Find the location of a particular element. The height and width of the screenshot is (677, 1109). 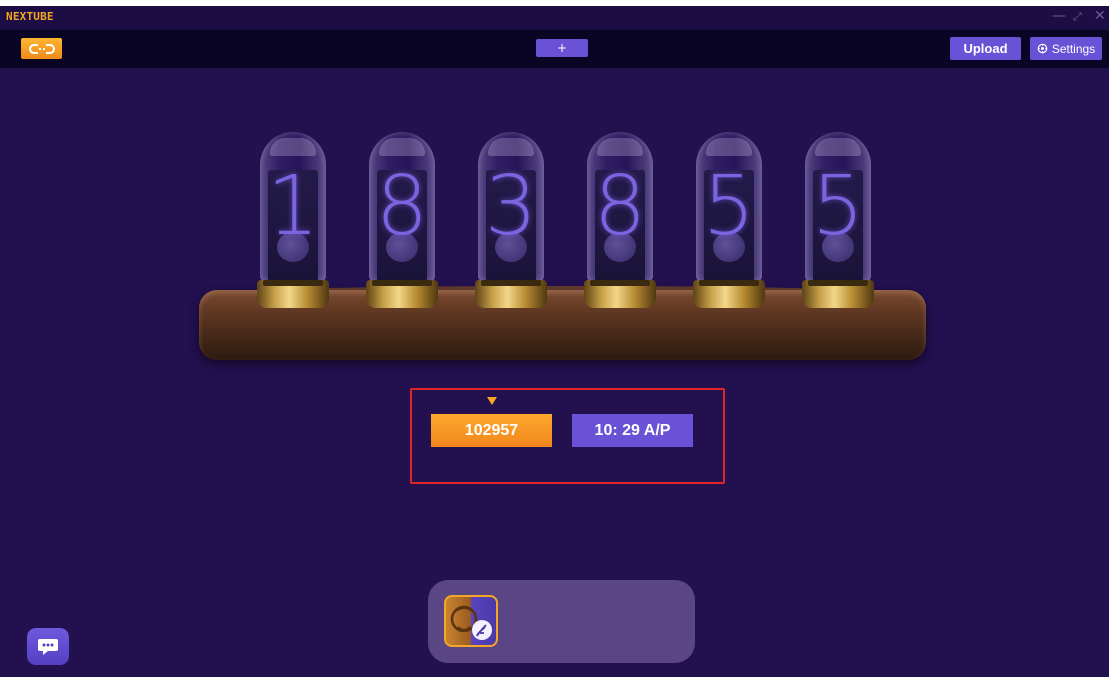

nextube-app-icon is located at coordinates (471, 621).